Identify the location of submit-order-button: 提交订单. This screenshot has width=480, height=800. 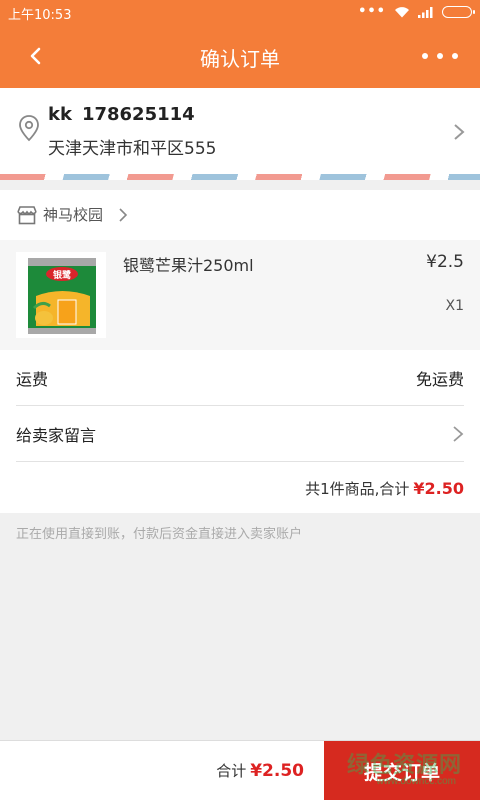
(402, 770).